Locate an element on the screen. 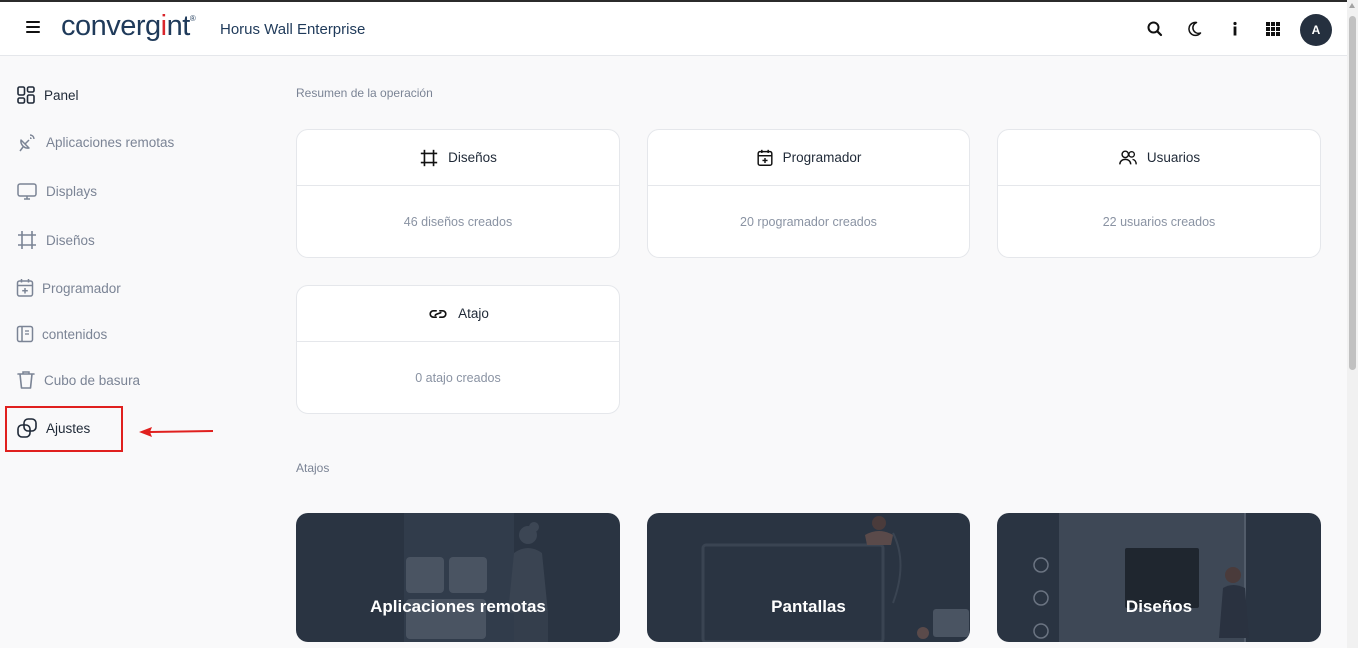 The image size is (1358, 648). card-header: Atajo is located at coordinates (458, 314).